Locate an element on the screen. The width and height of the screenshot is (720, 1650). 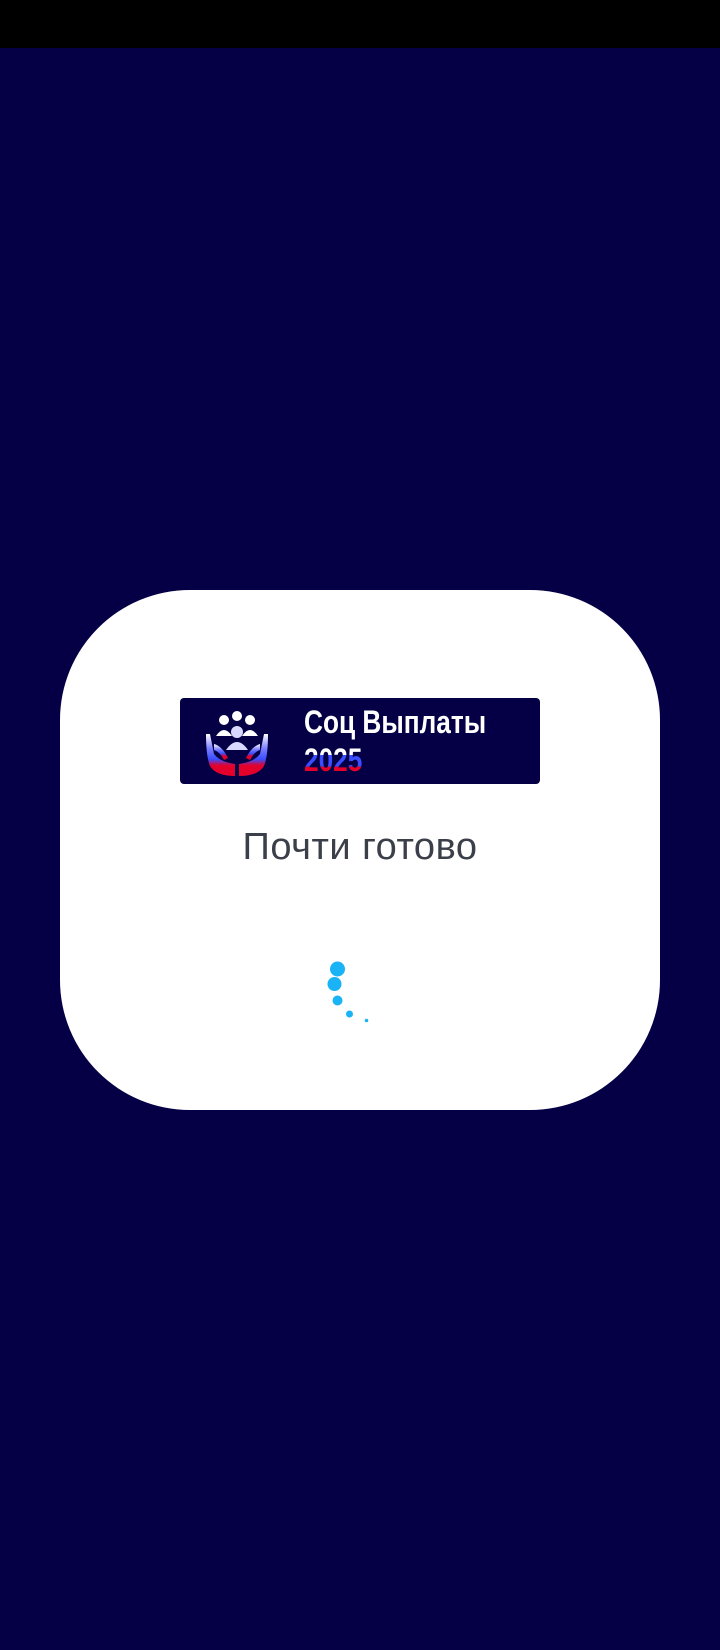
loading-spinner-icon is located at coordinates (348, 992).